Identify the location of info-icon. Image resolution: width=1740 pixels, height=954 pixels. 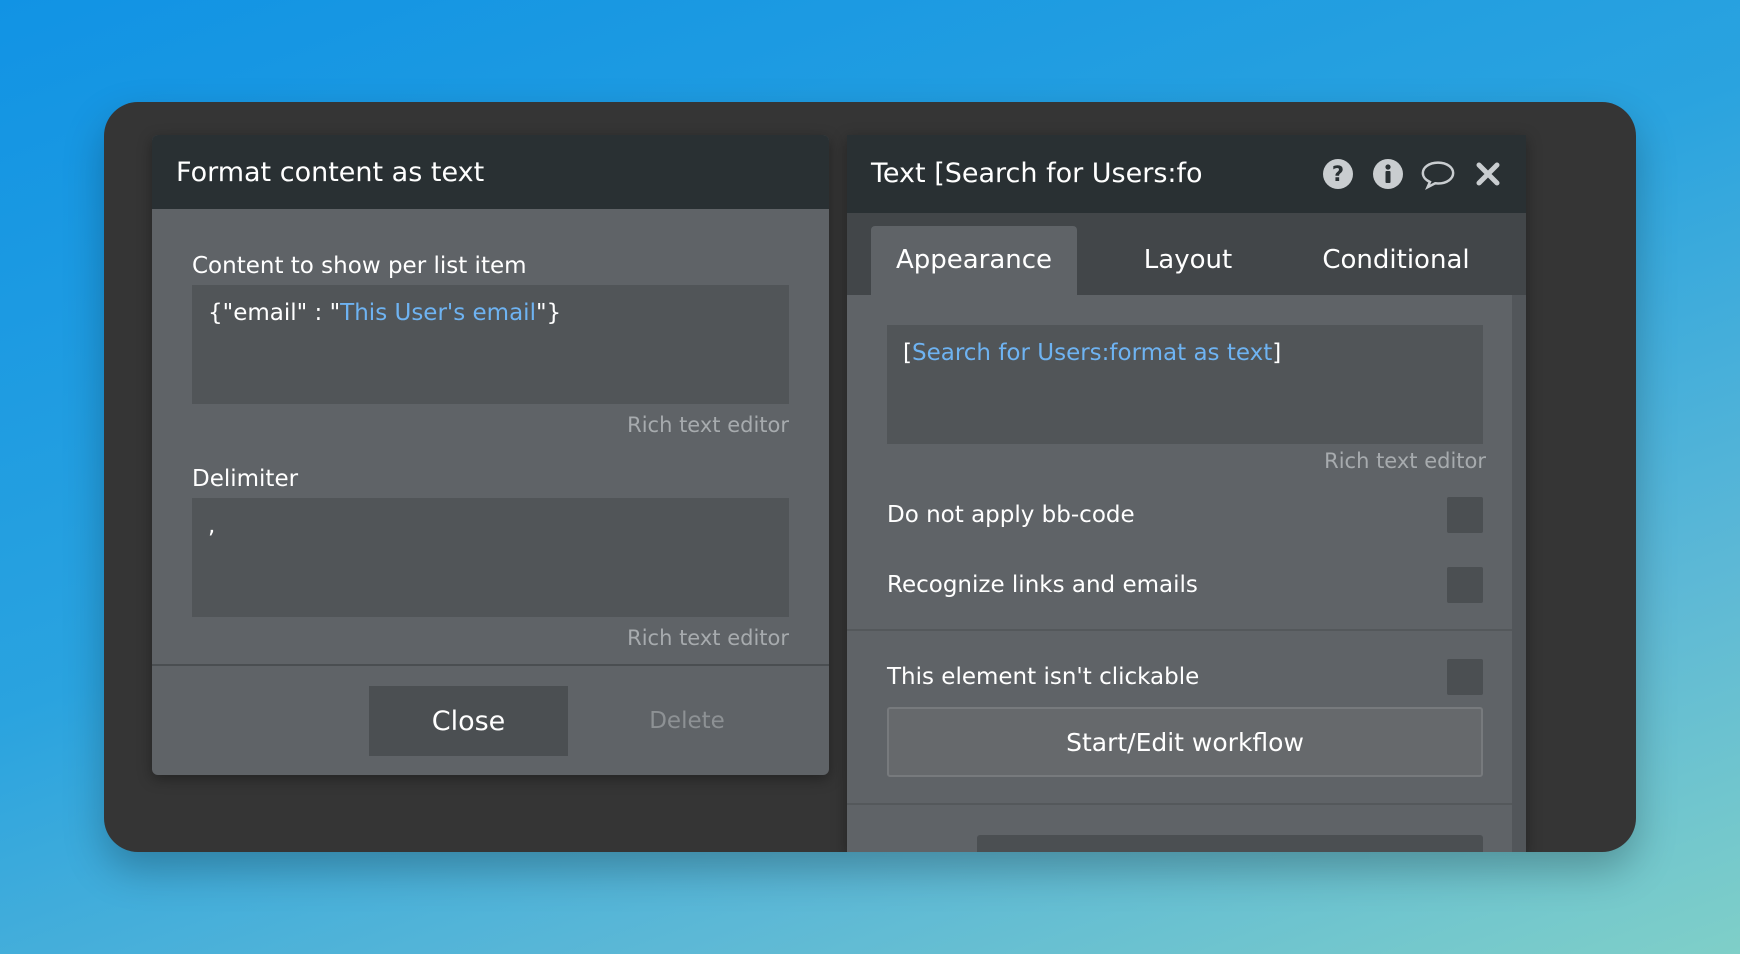
(1388, 174).